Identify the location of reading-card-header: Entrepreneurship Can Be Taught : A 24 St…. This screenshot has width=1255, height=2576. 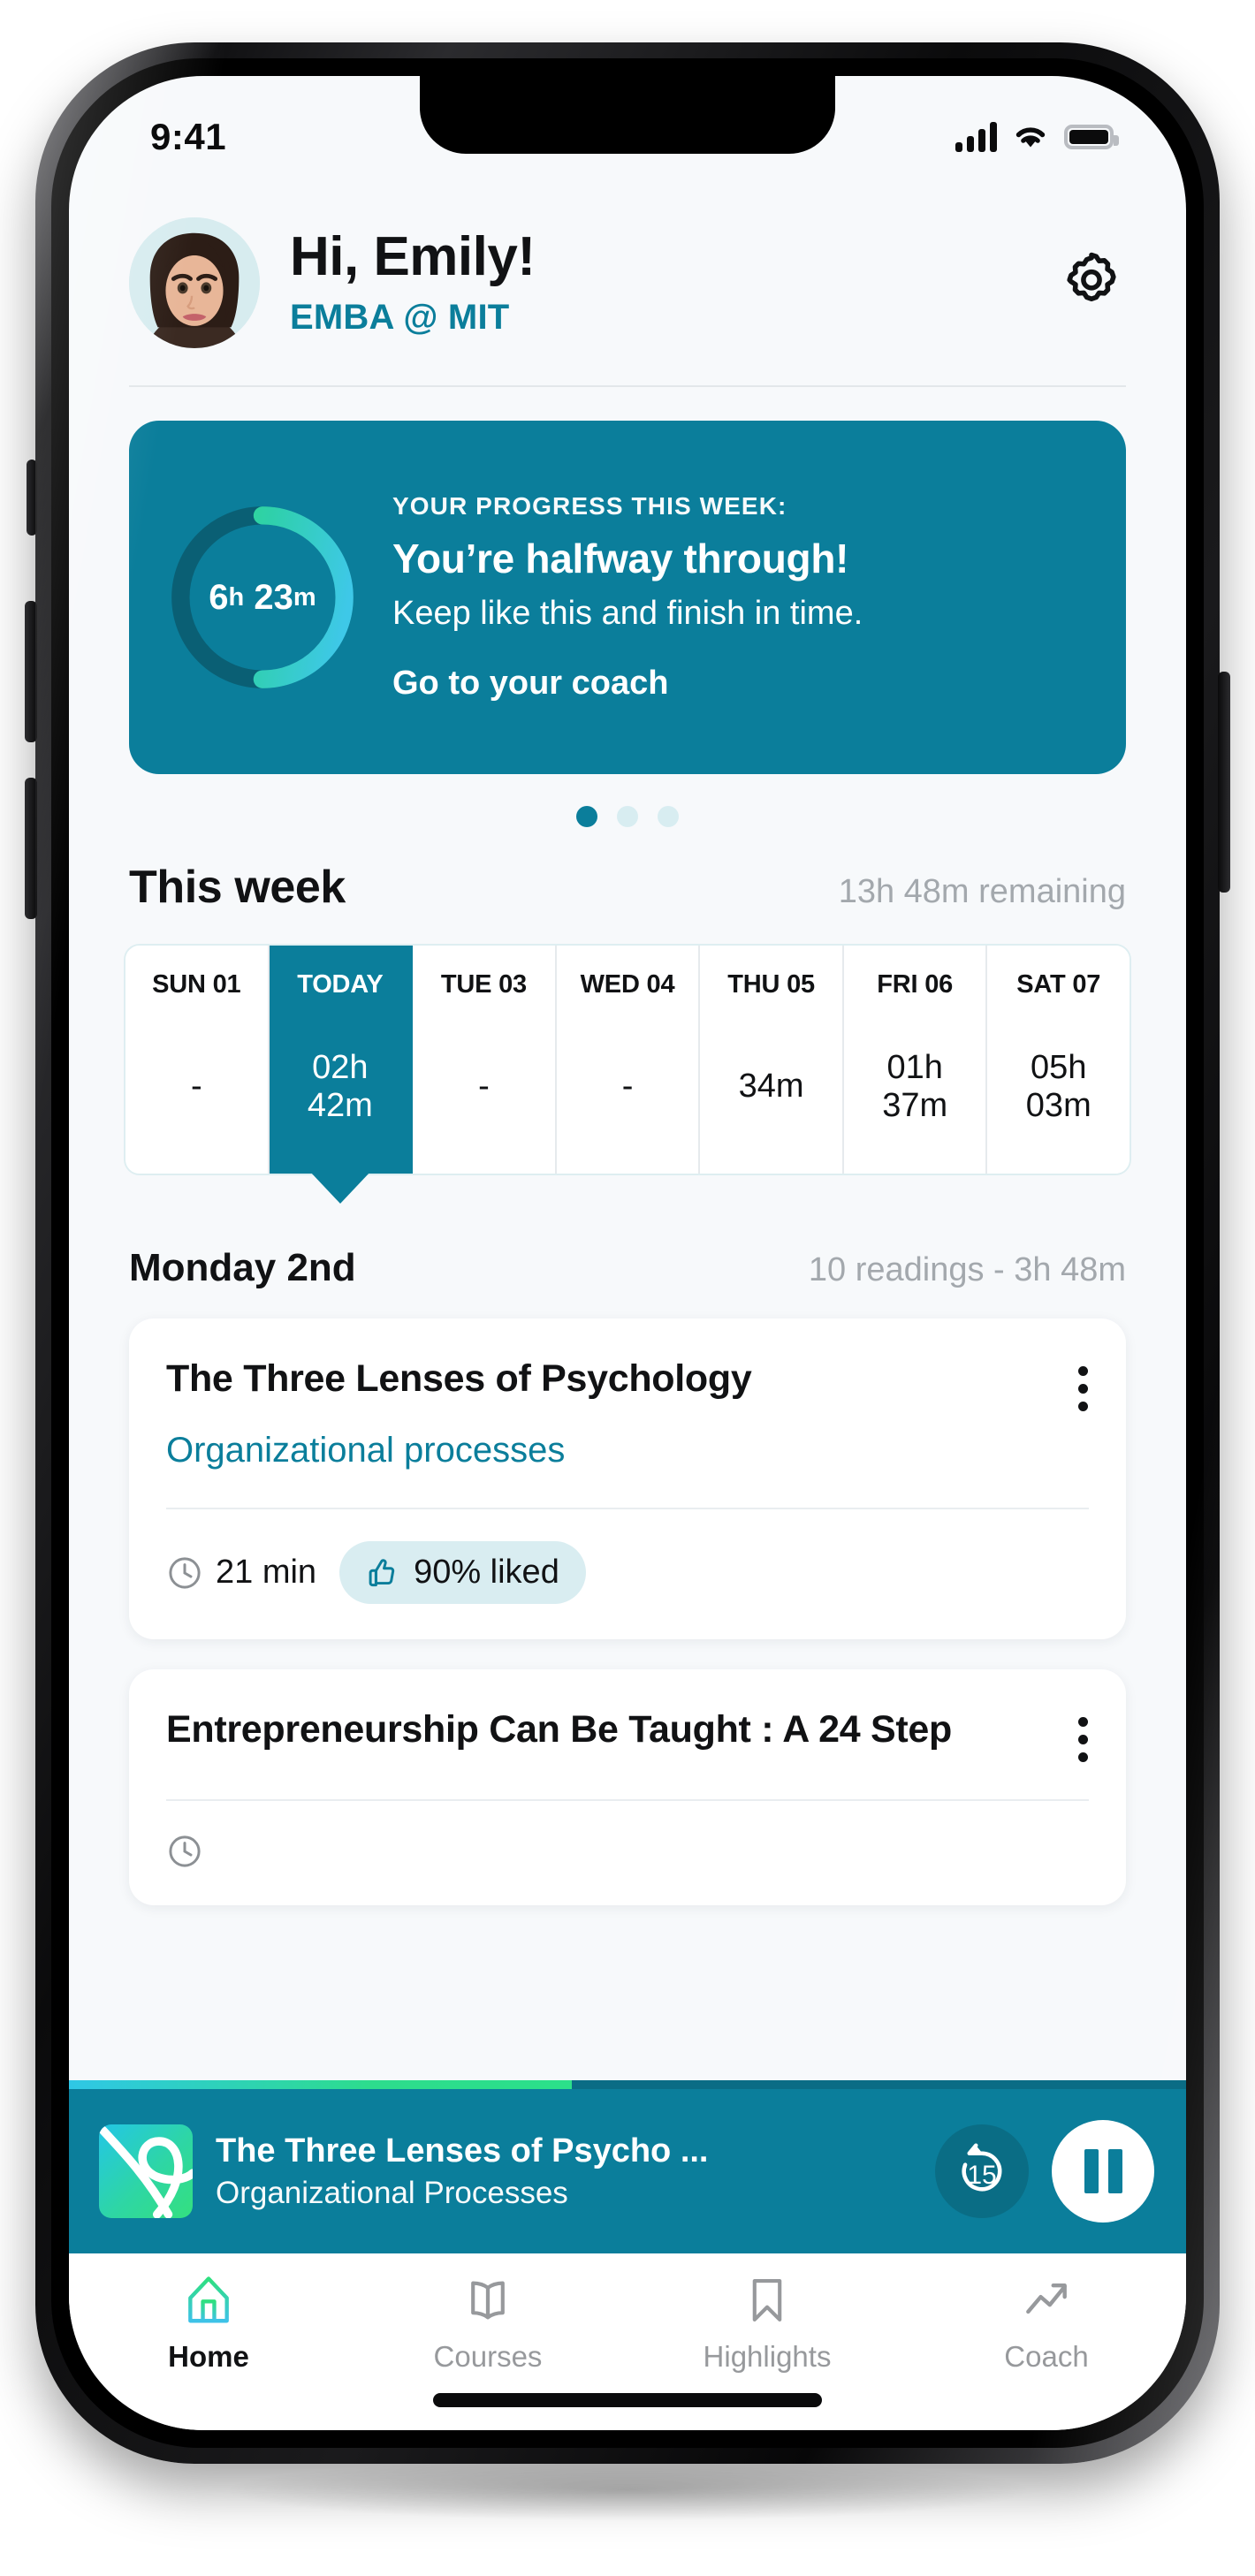
(628, 1735).